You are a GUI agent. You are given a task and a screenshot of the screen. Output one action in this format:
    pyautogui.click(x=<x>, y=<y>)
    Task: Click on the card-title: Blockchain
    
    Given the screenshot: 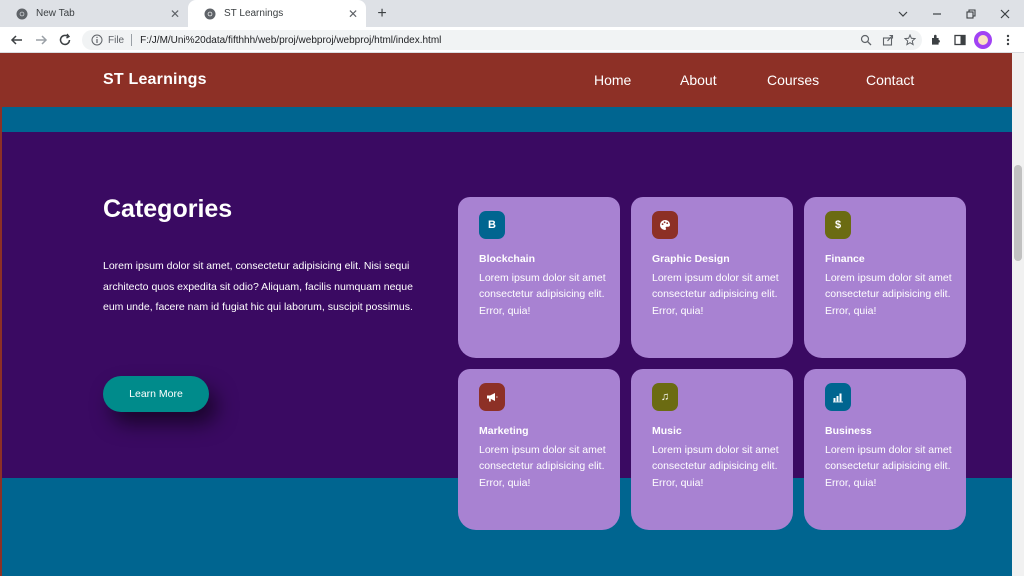 What is the action you would take?
    pyautogui.click(x=507, y=259)
    